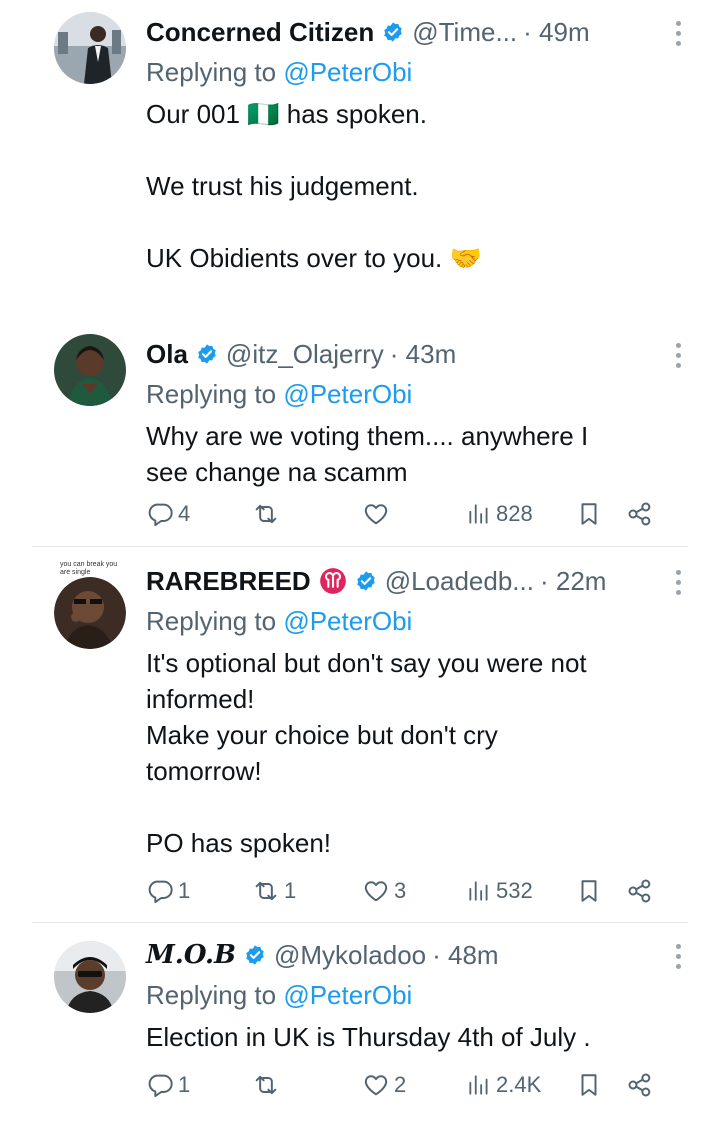 The image size is (720, 1142). What do you see at coordinates (322, 735) in the screenshot?
I see `text-line: Make your choice but don't cry` at bounding box center [322, 735].